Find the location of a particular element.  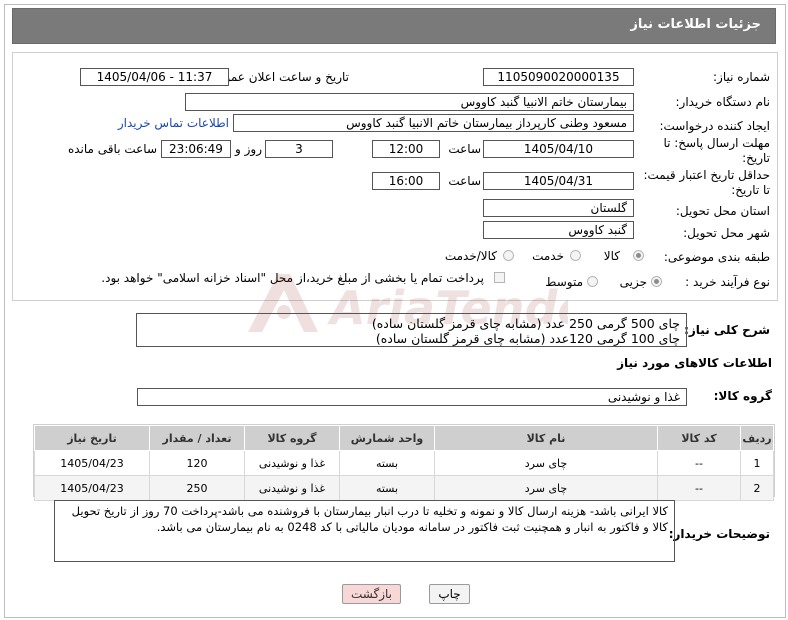

page-title: جزئیات اطلاعات نیاز is located at coordinates (695, 24).